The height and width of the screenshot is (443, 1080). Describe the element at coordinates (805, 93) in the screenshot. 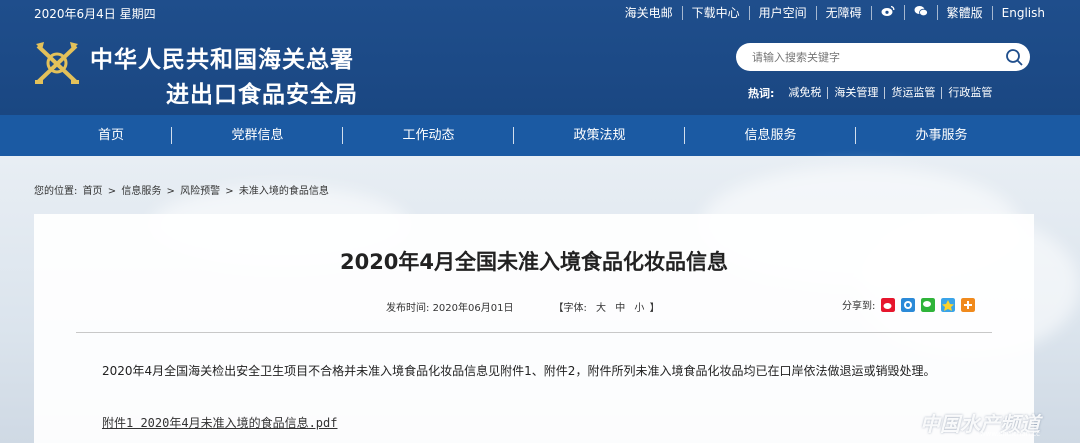

I see `hot-word: 减免税` at that location.